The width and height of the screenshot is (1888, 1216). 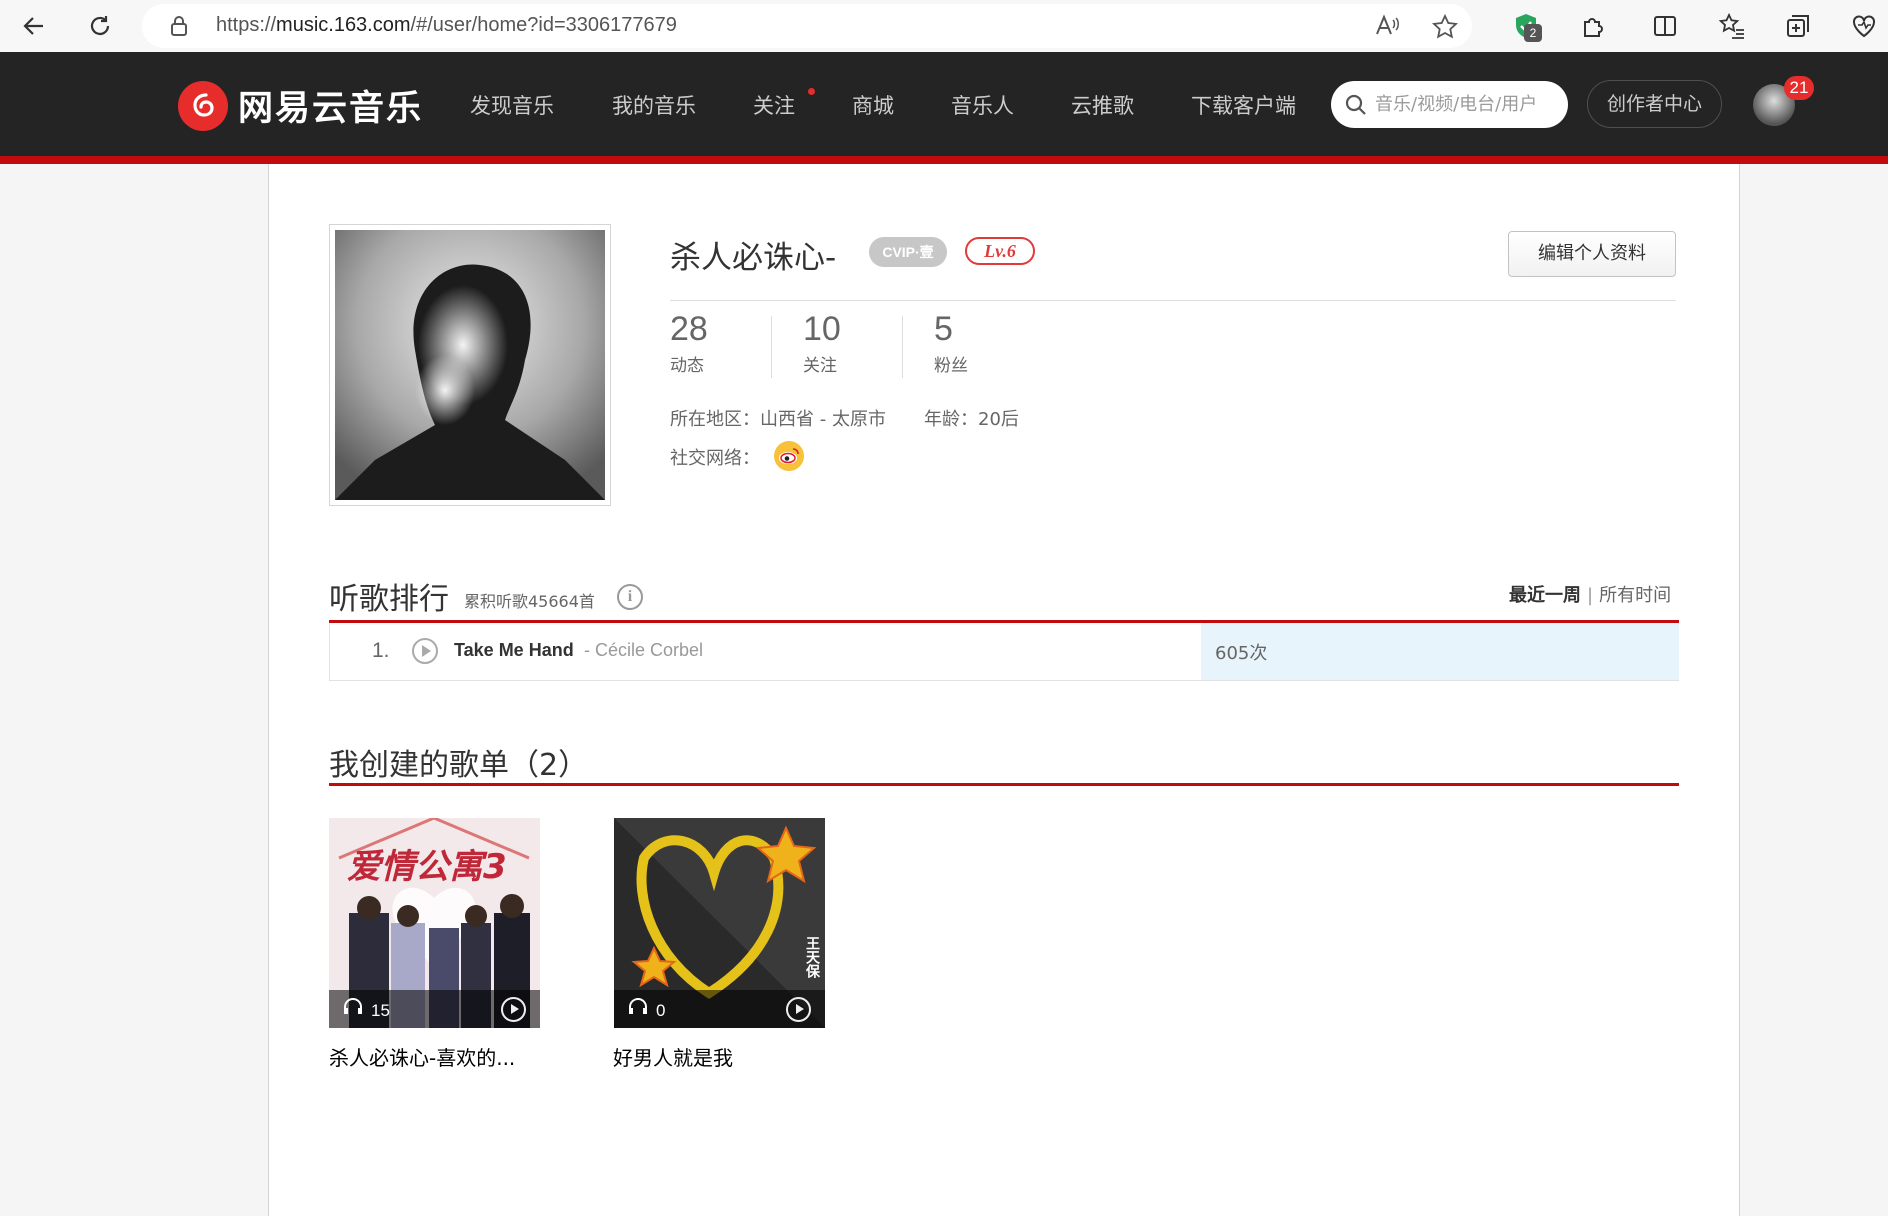 What do you see at coordinates (179, 28) in the screenshot?
I see `lock-icon` at bounding box center [179, 28].